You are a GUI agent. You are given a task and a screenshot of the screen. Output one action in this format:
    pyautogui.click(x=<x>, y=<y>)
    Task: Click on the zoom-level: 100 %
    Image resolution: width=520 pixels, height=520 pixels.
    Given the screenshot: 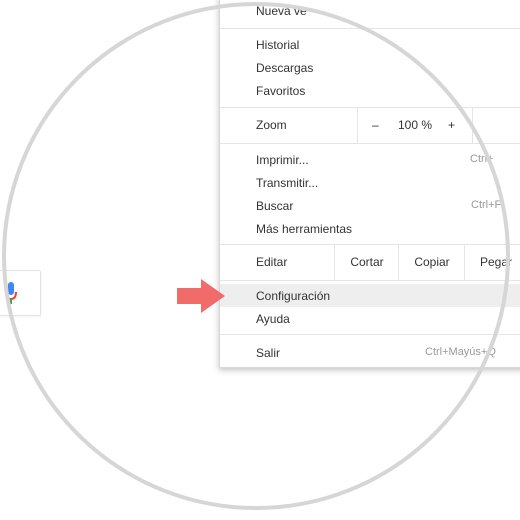 What is the action you would take?
    pyautogui.click(x=415, y=125)
    